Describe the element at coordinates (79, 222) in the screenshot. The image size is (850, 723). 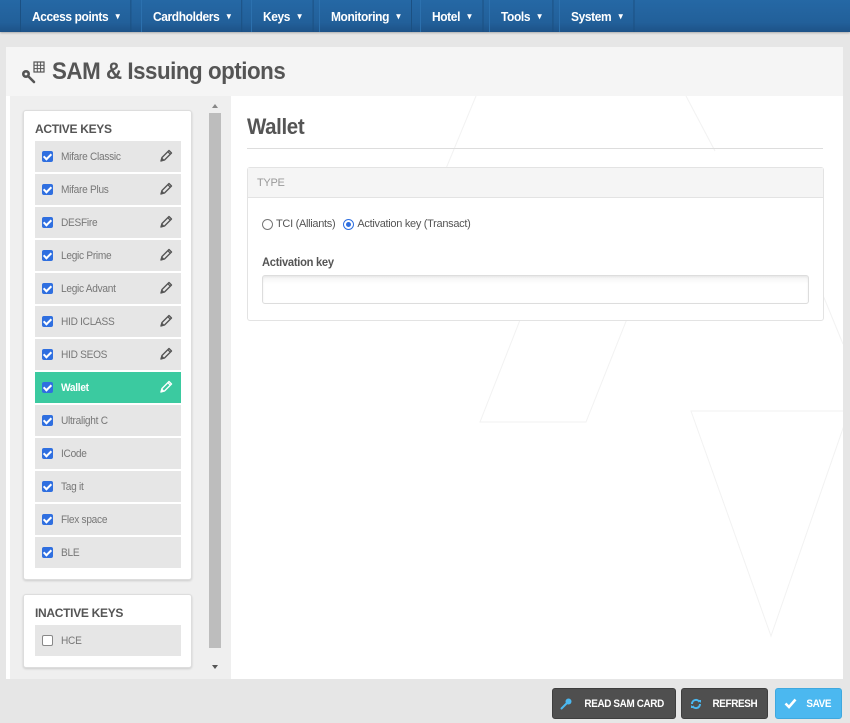
I see `key-label: DESFire` at that location.